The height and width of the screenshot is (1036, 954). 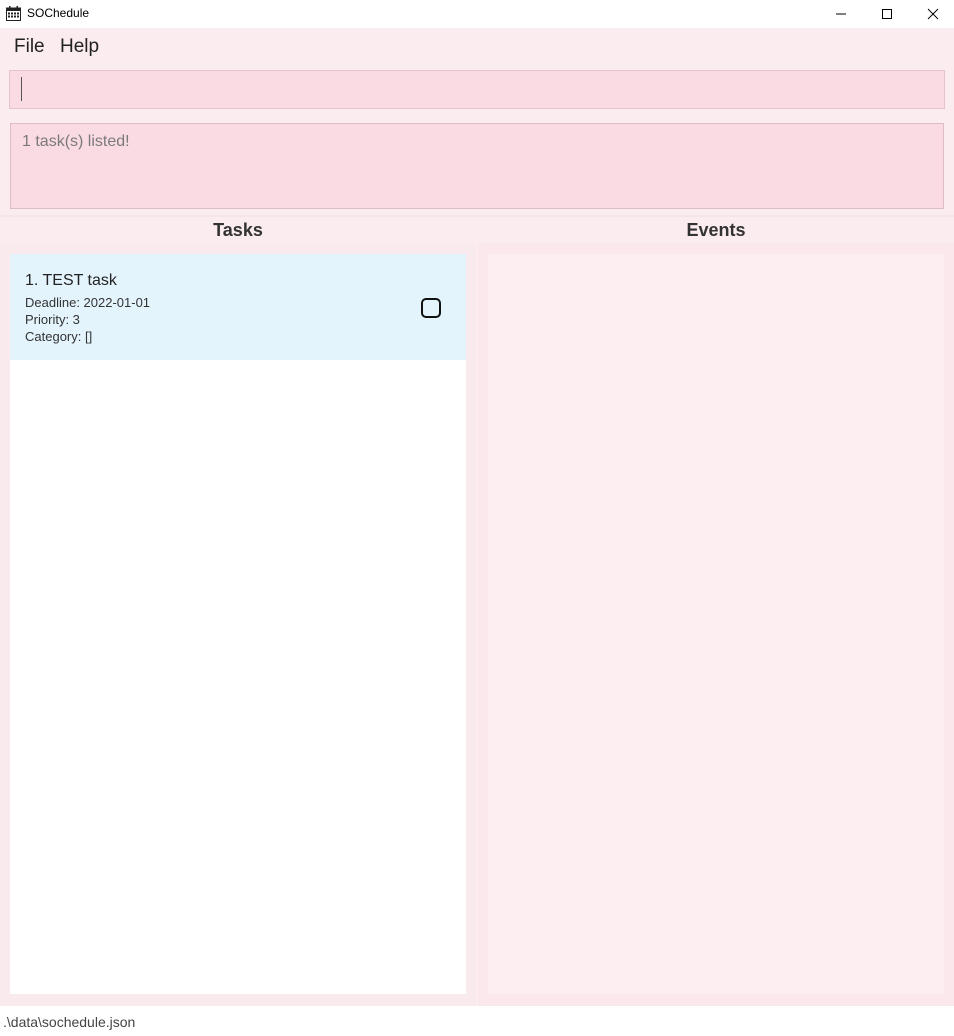 What do you see at coordinates (477, 14) in the screenshot?
I see `title-bar: SOChedule` at bounding box center [477, 14].